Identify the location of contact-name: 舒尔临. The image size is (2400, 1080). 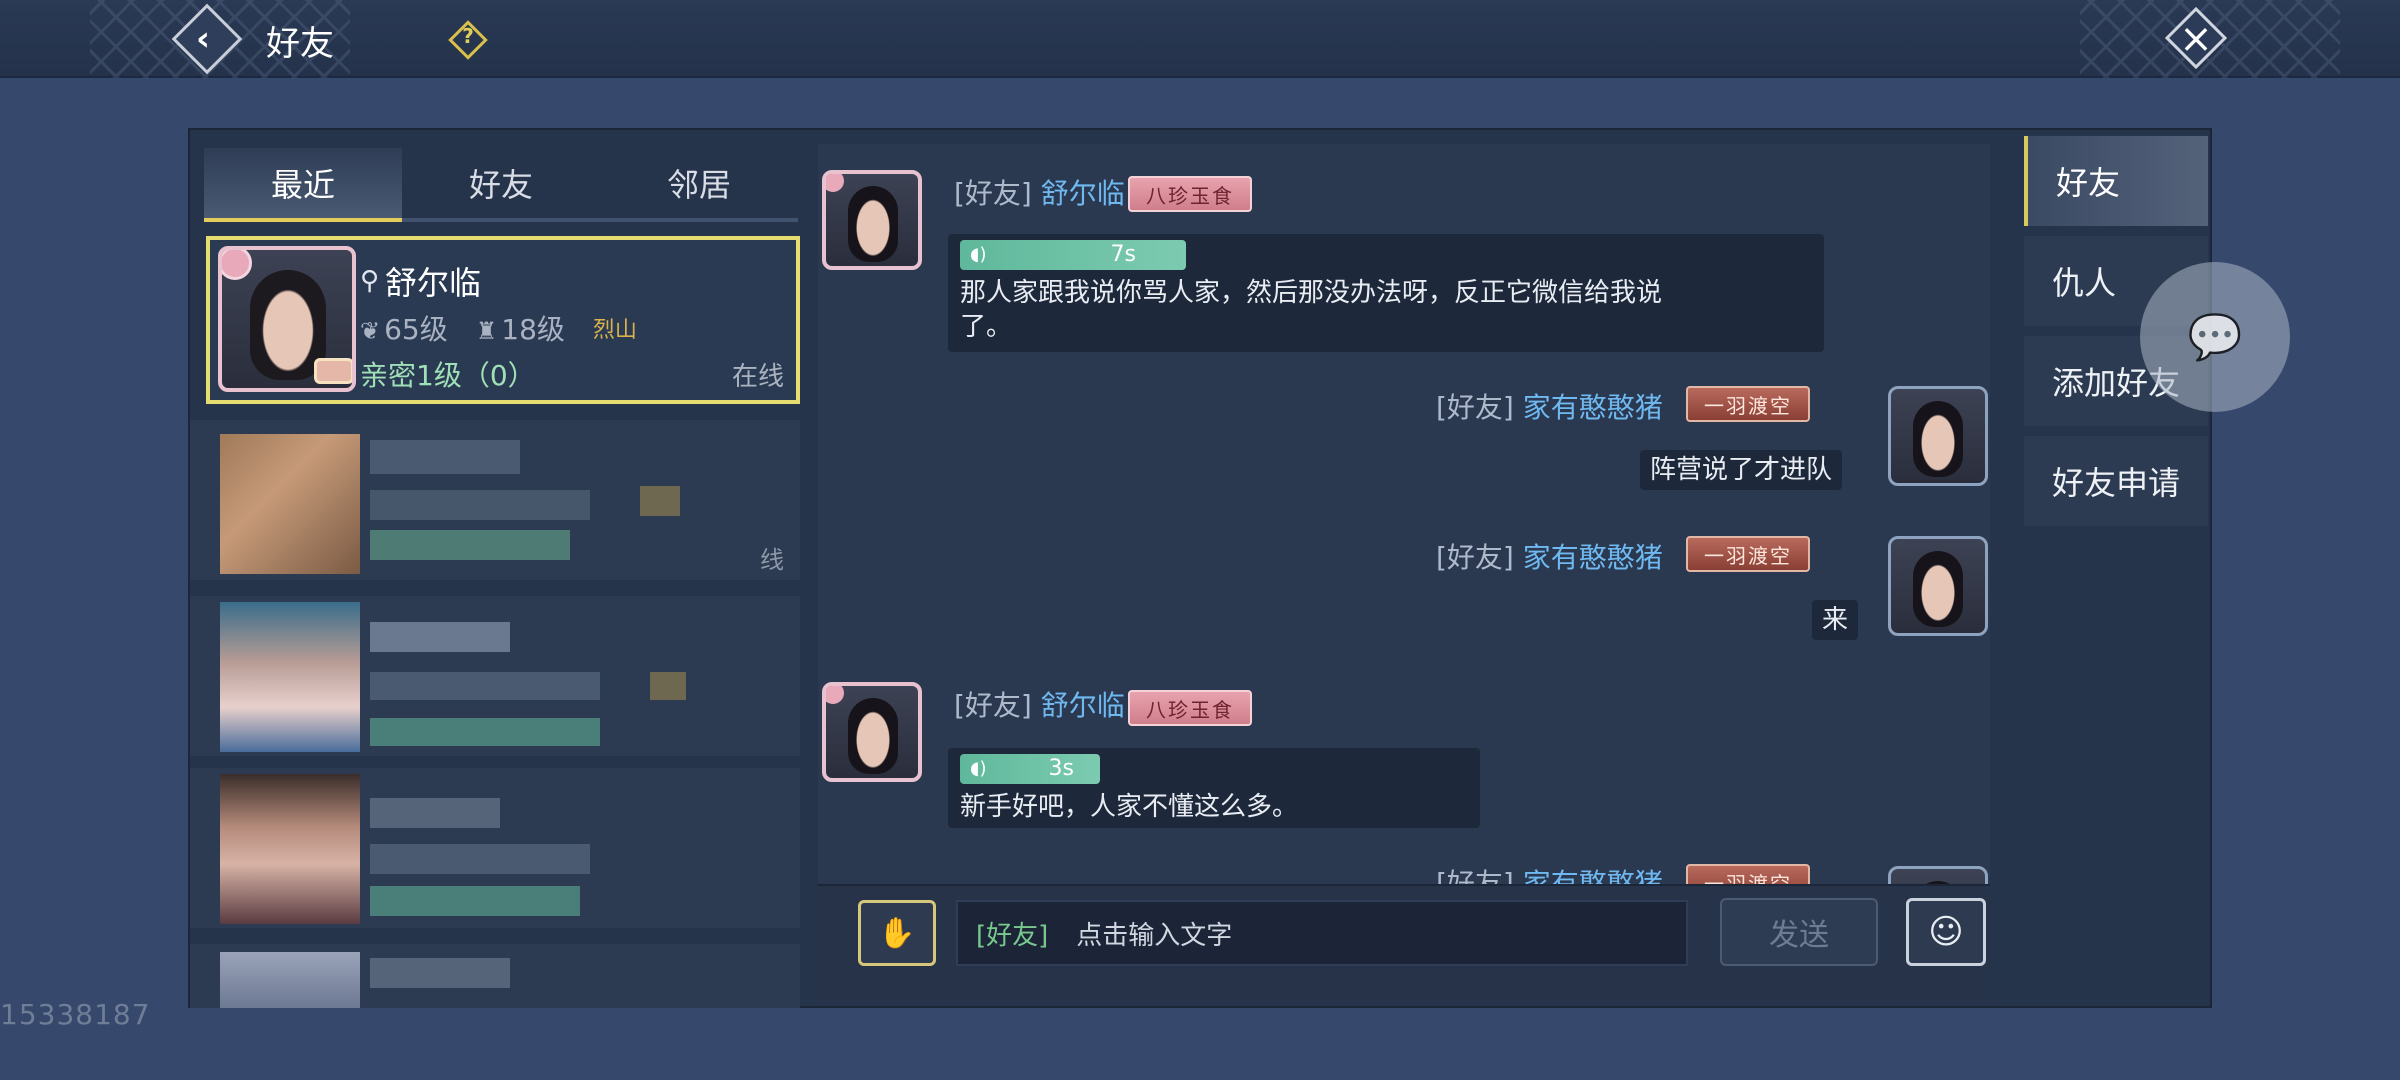
(433, 283).